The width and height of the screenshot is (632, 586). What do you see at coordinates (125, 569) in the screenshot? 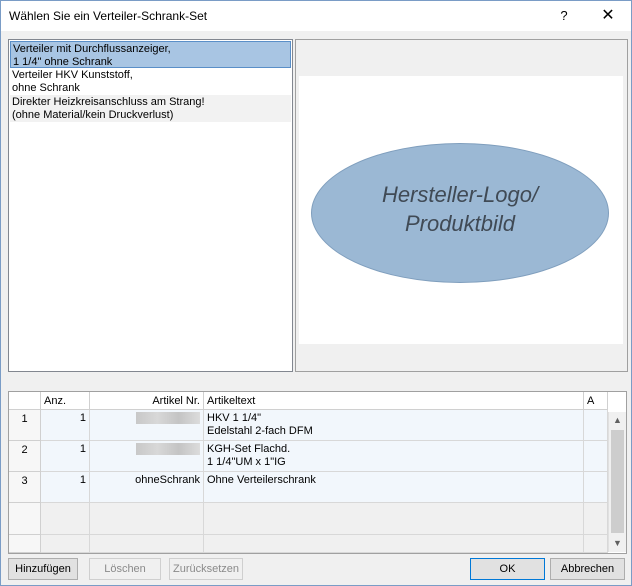
I see `delete-button: Löschen` at bounding box center [125, 569].